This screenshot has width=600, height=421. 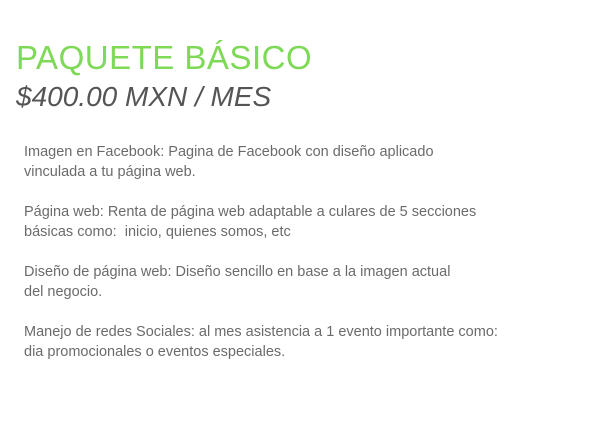 What do you see at coordinates (63, 292) in the screenshot?
I see `feature-text-line: del negocio.` at bounding box center [63, 292].